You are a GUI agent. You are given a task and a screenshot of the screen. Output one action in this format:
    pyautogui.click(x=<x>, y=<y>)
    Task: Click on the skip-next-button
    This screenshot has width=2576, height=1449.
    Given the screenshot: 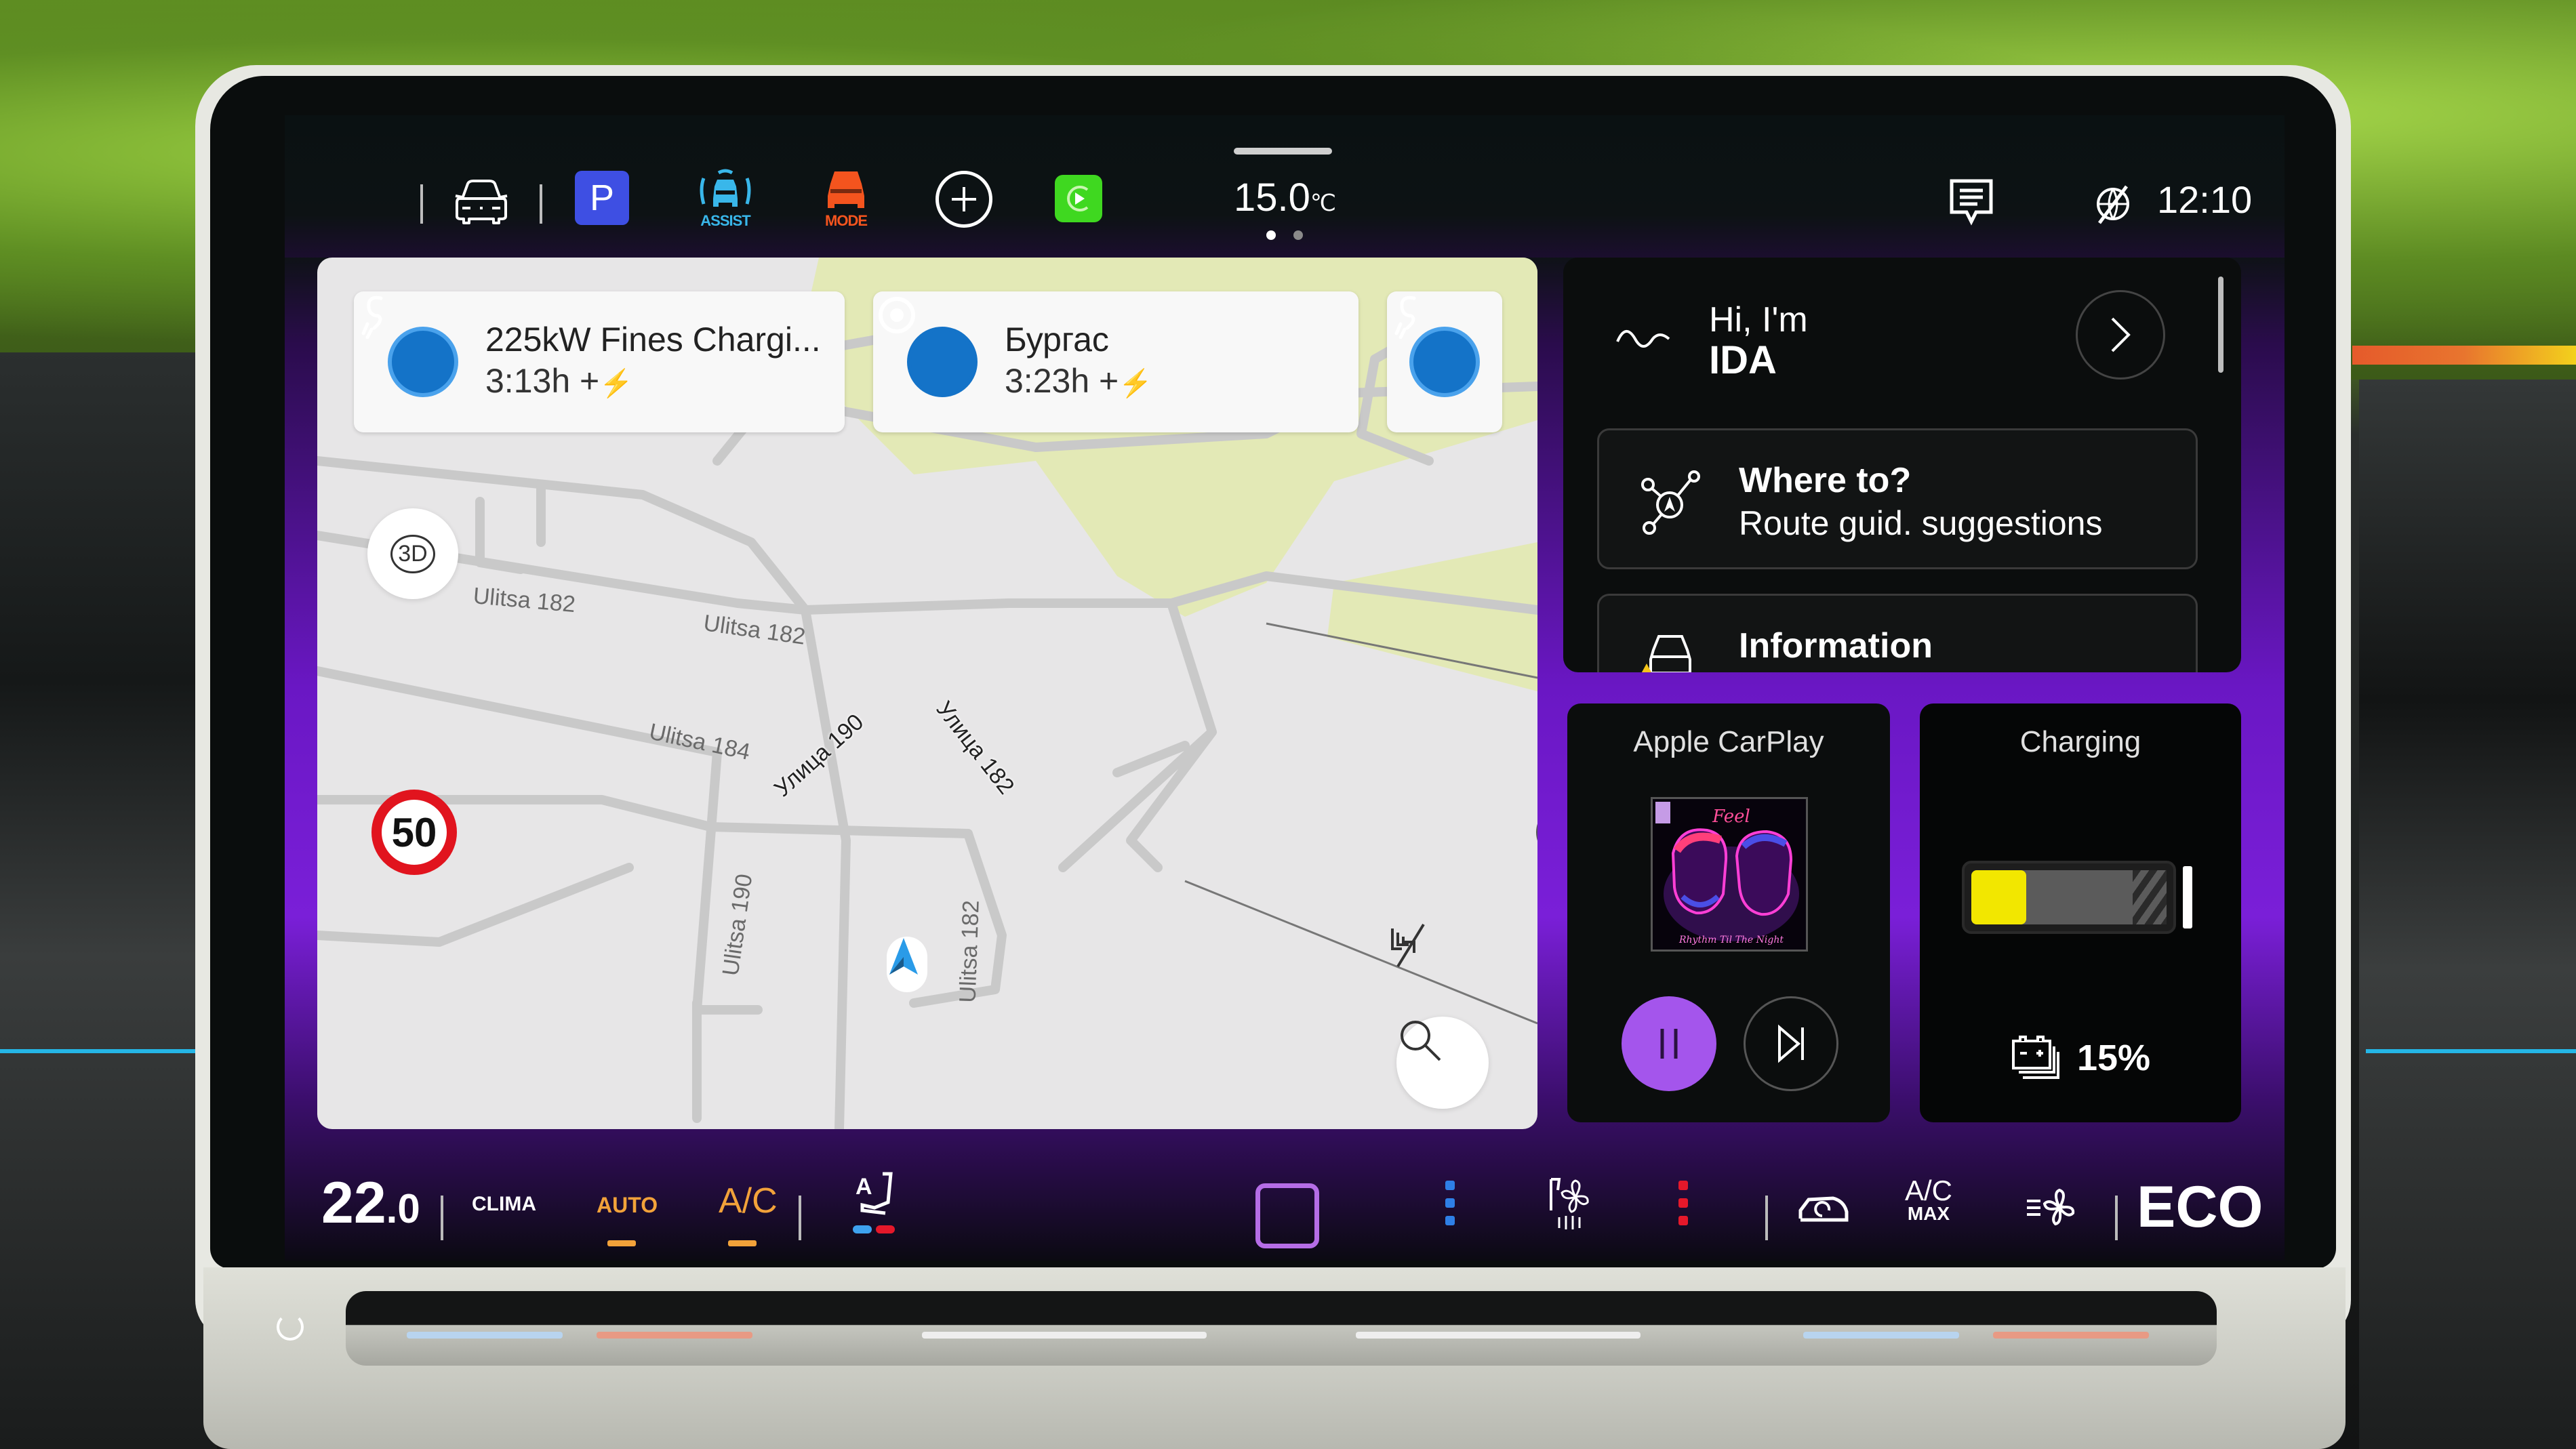 What is the action you would take?
    pyautogui.click(x=1791, y=1043)
    